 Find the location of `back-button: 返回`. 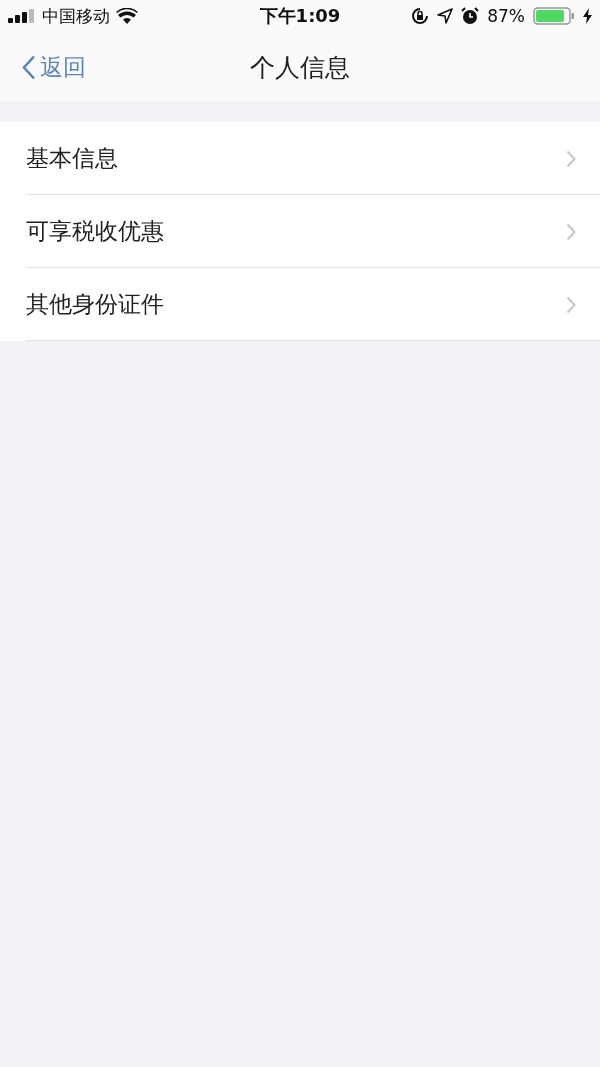

back-button: 返回 is located at coordinates (54, 67).